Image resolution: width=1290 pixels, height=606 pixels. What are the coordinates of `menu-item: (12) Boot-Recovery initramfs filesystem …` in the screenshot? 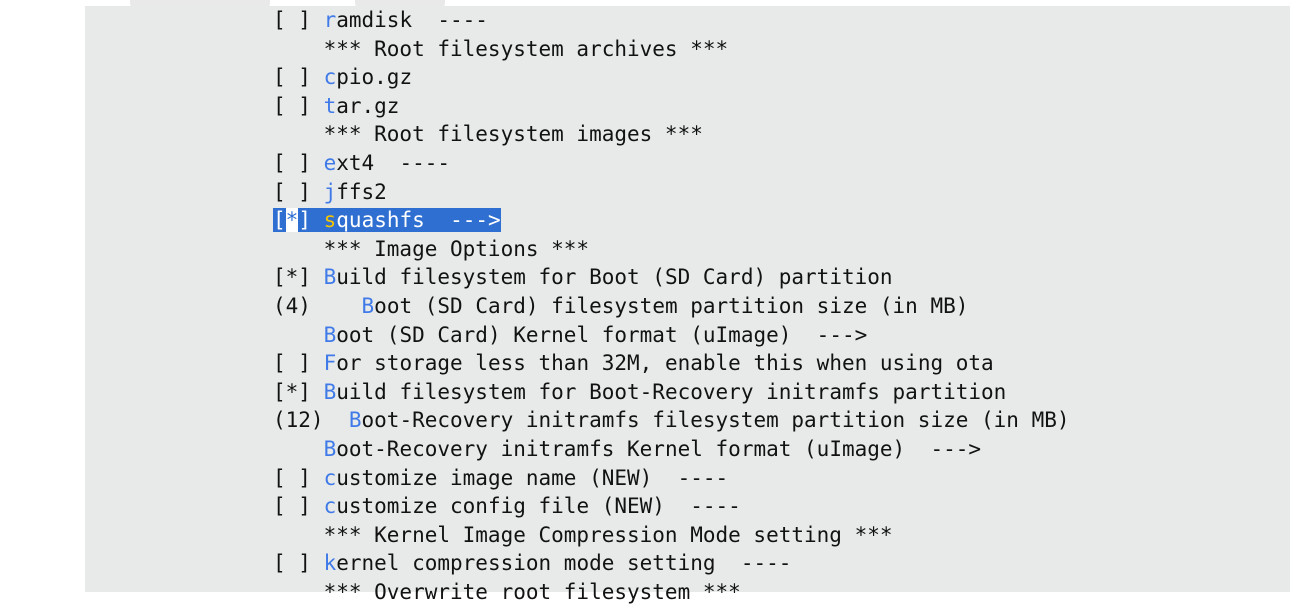 It's located at (671, 420).